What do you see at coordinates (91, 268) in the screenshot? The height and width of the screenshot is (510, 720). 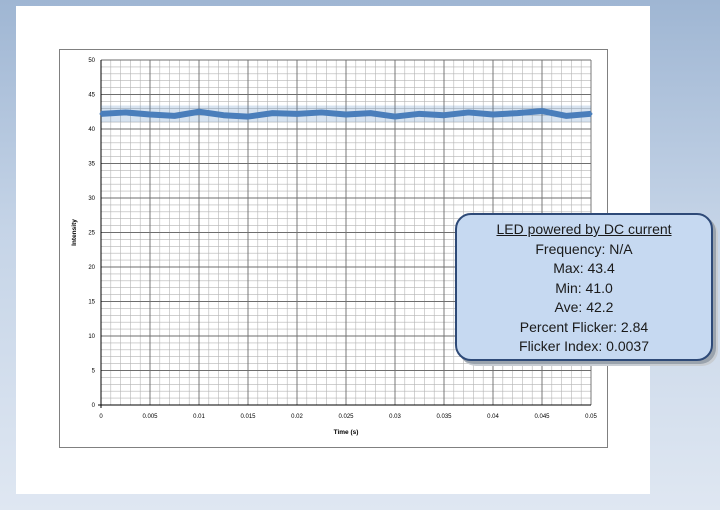 I see `y-tick-label: 20` at bounding box center [91, 268].